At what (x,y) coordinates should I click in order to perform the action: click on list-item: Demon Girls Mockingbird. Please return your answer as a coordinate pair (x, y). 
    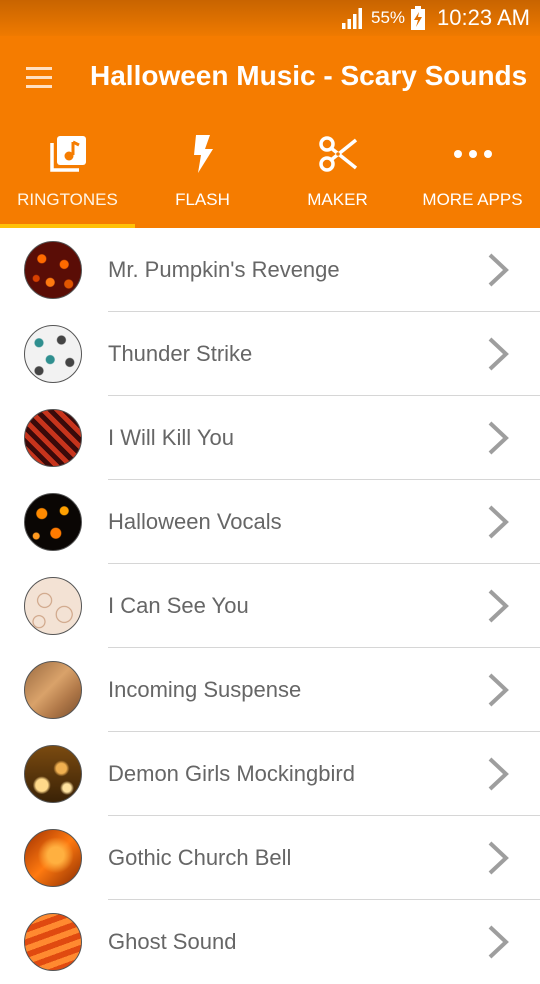
    Looking at the image, I should click on (270, 774).